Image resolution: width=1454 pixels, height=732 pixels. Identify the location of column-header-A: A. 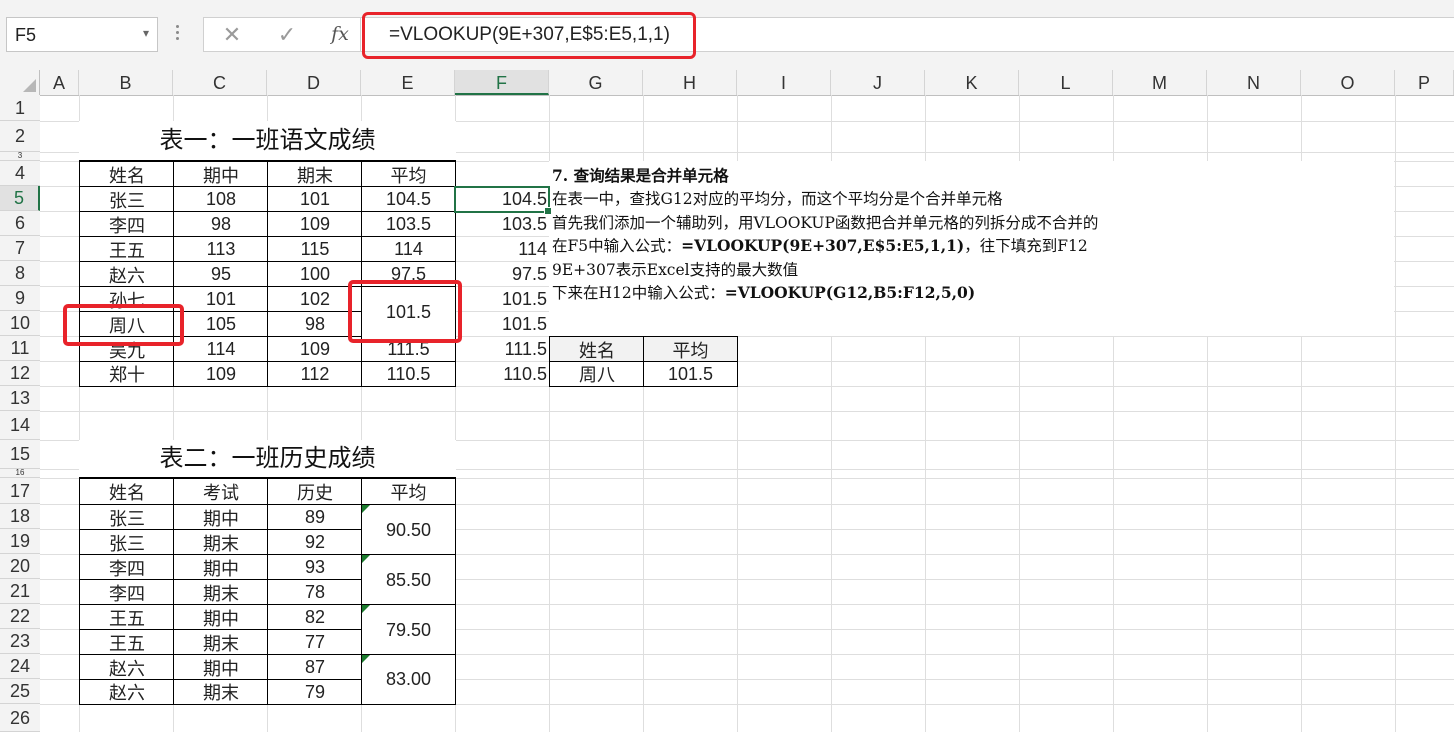
(59, 82).